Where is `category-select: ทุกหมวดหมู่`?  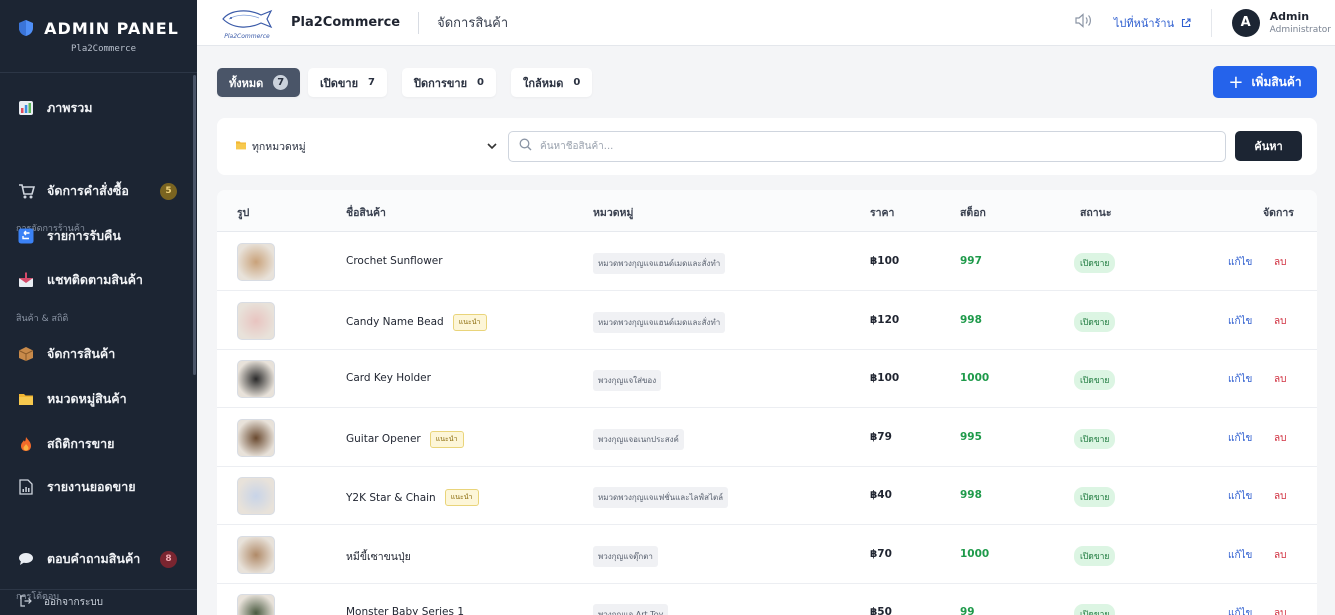
category-select: ทุกหมวดหมู่ is located at coordinates (366, 146).